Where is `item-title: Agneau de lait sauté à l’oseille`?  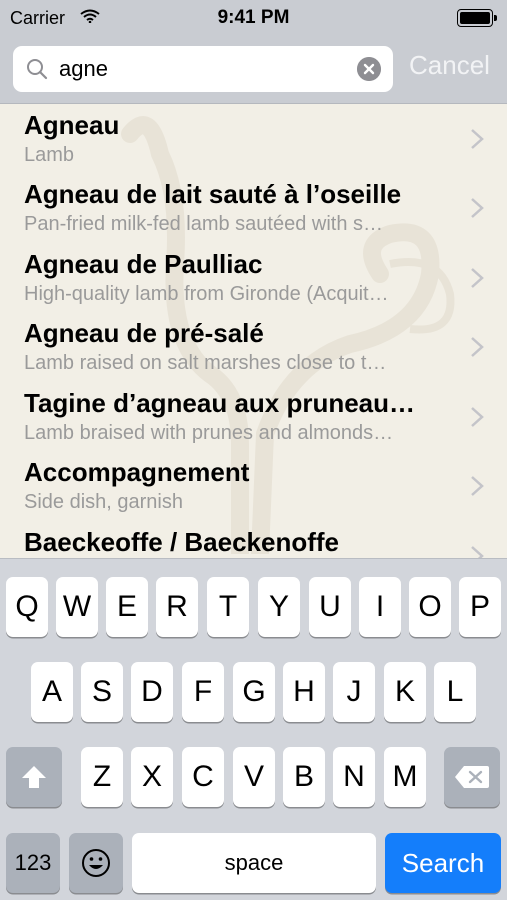 item-title: Agneau de lait sauté à l’oseille is located at coordinates (213, 194).